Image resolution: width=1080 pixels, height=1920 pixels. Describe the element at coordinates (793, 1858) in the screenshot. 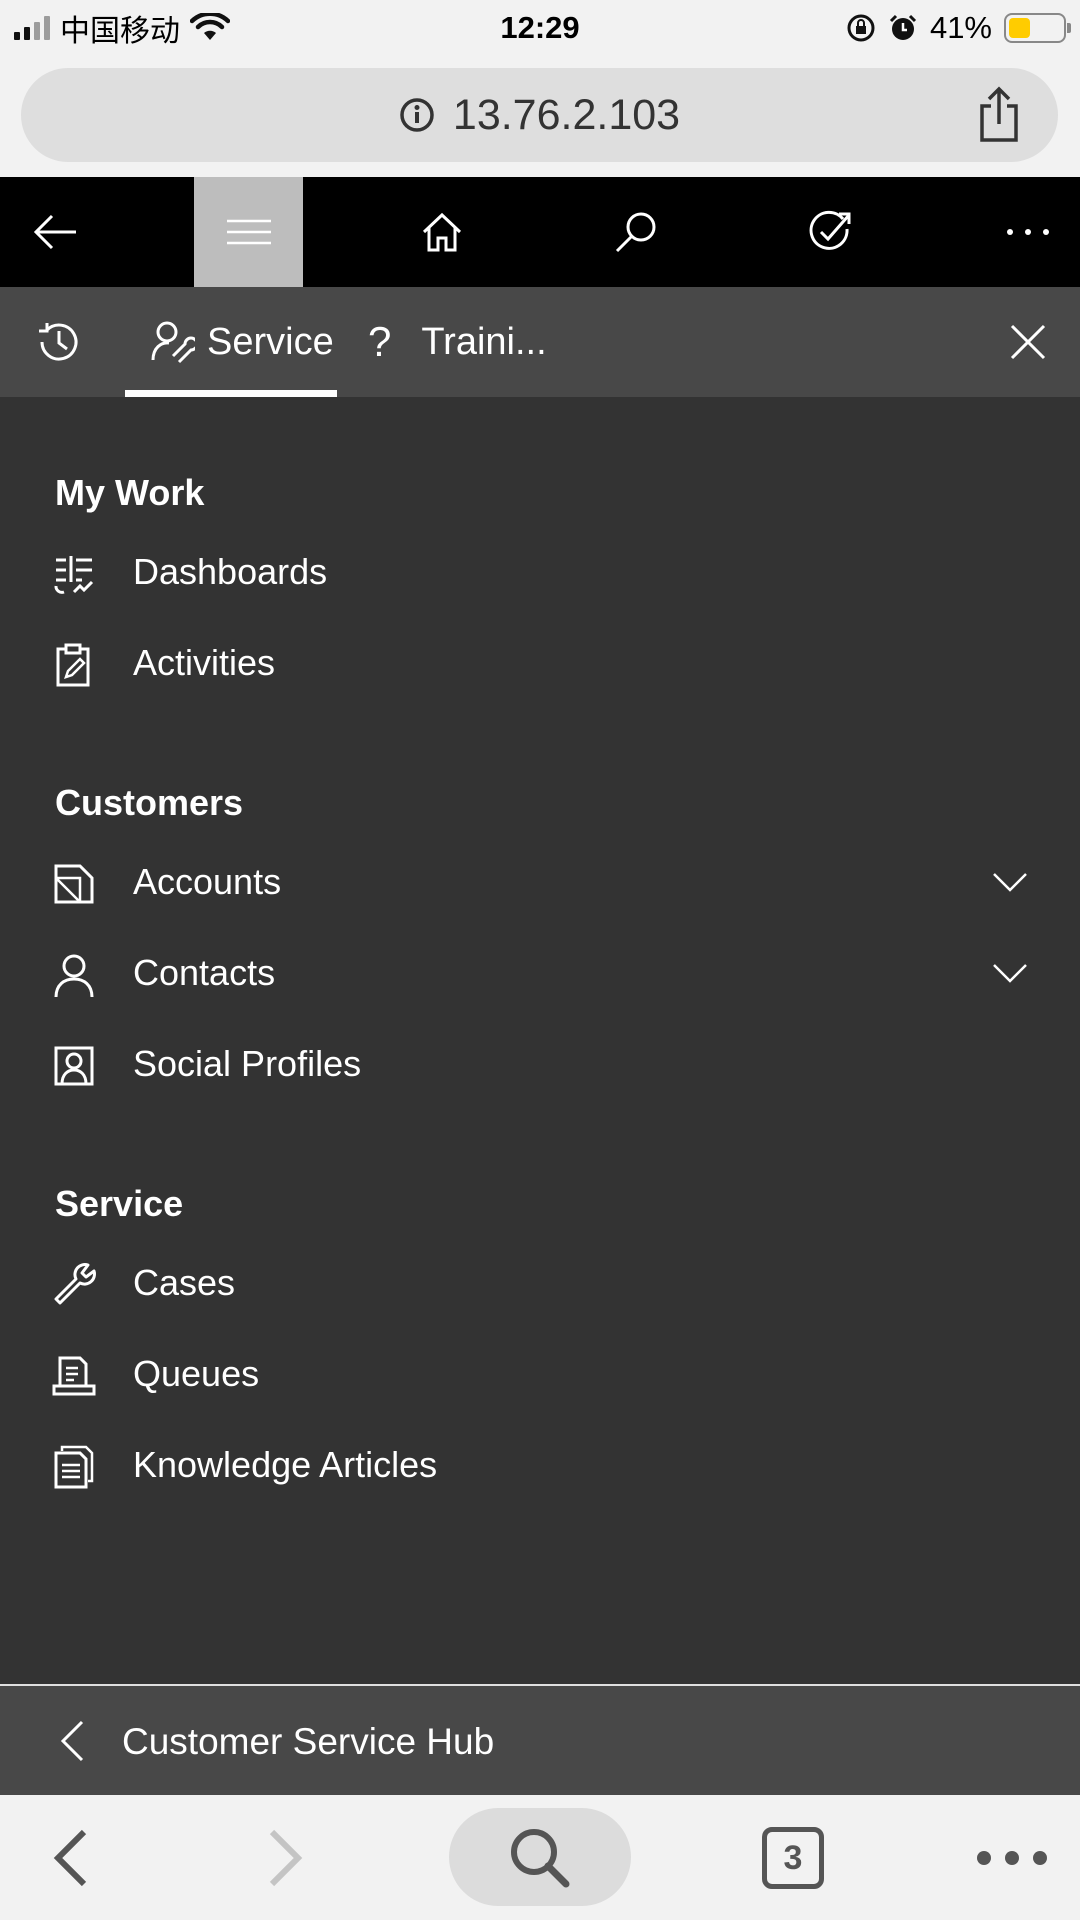

I see `tabs-count-button: 3` at that location.